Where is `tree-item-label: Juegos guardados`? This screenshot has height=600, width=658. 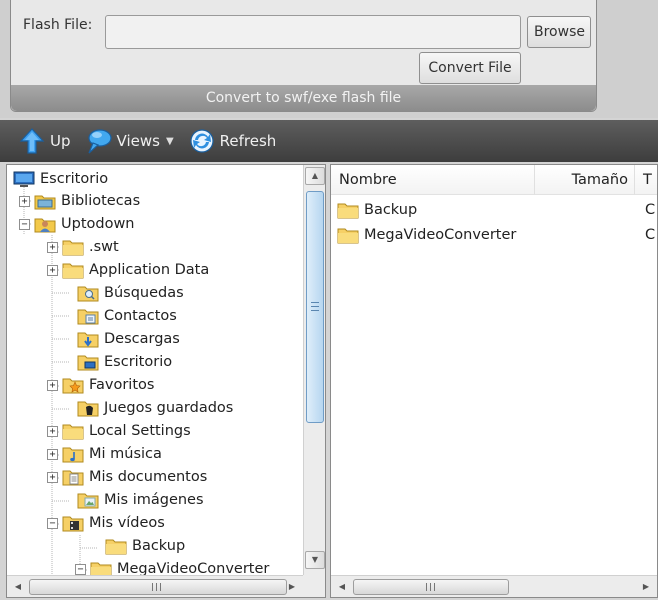 tree-item-label: Juegos guardados is located at coordinates (169, 408).